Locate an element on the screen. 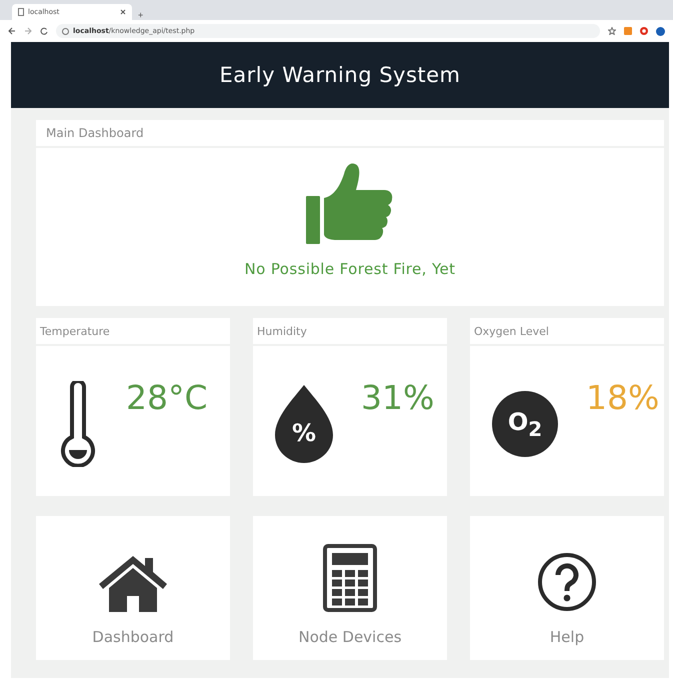 This screenshot has width=673, height=680. sensor-value: 18% is located at coordinates (623, 397).